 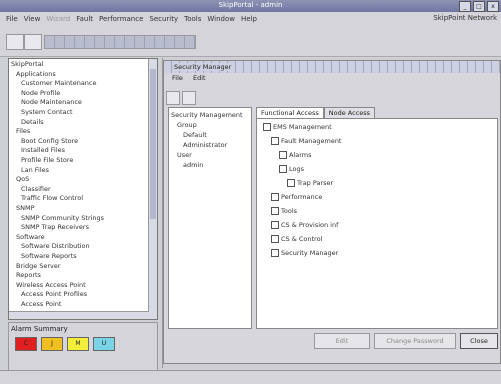 I want to click on permission-item: CS & Provision inf, so click(x=304, y=225).